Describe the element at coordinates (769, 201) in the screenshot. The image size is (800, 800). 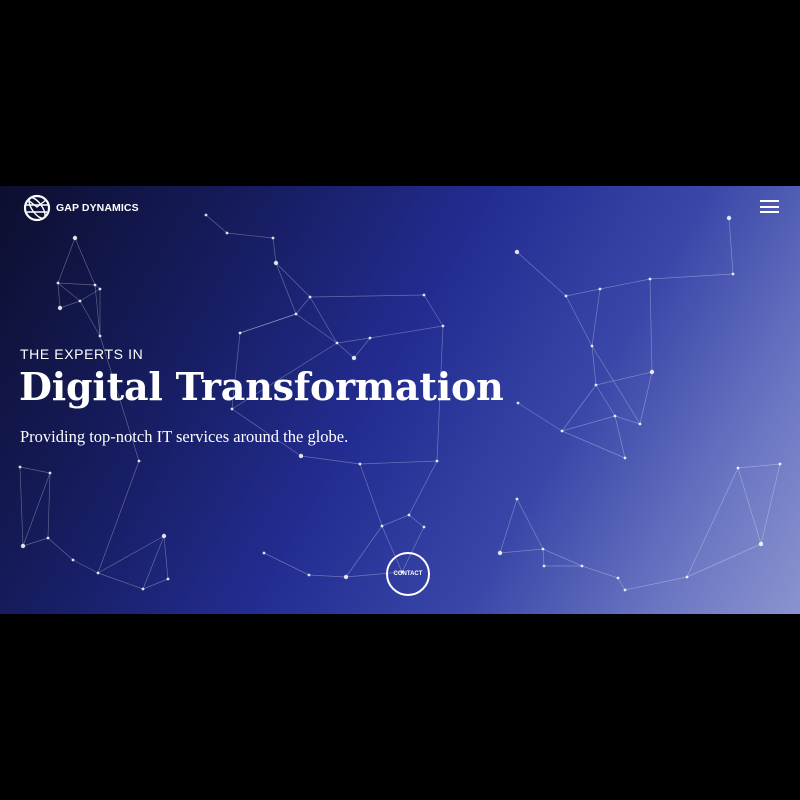
I see `menu-bar-top` at that location.